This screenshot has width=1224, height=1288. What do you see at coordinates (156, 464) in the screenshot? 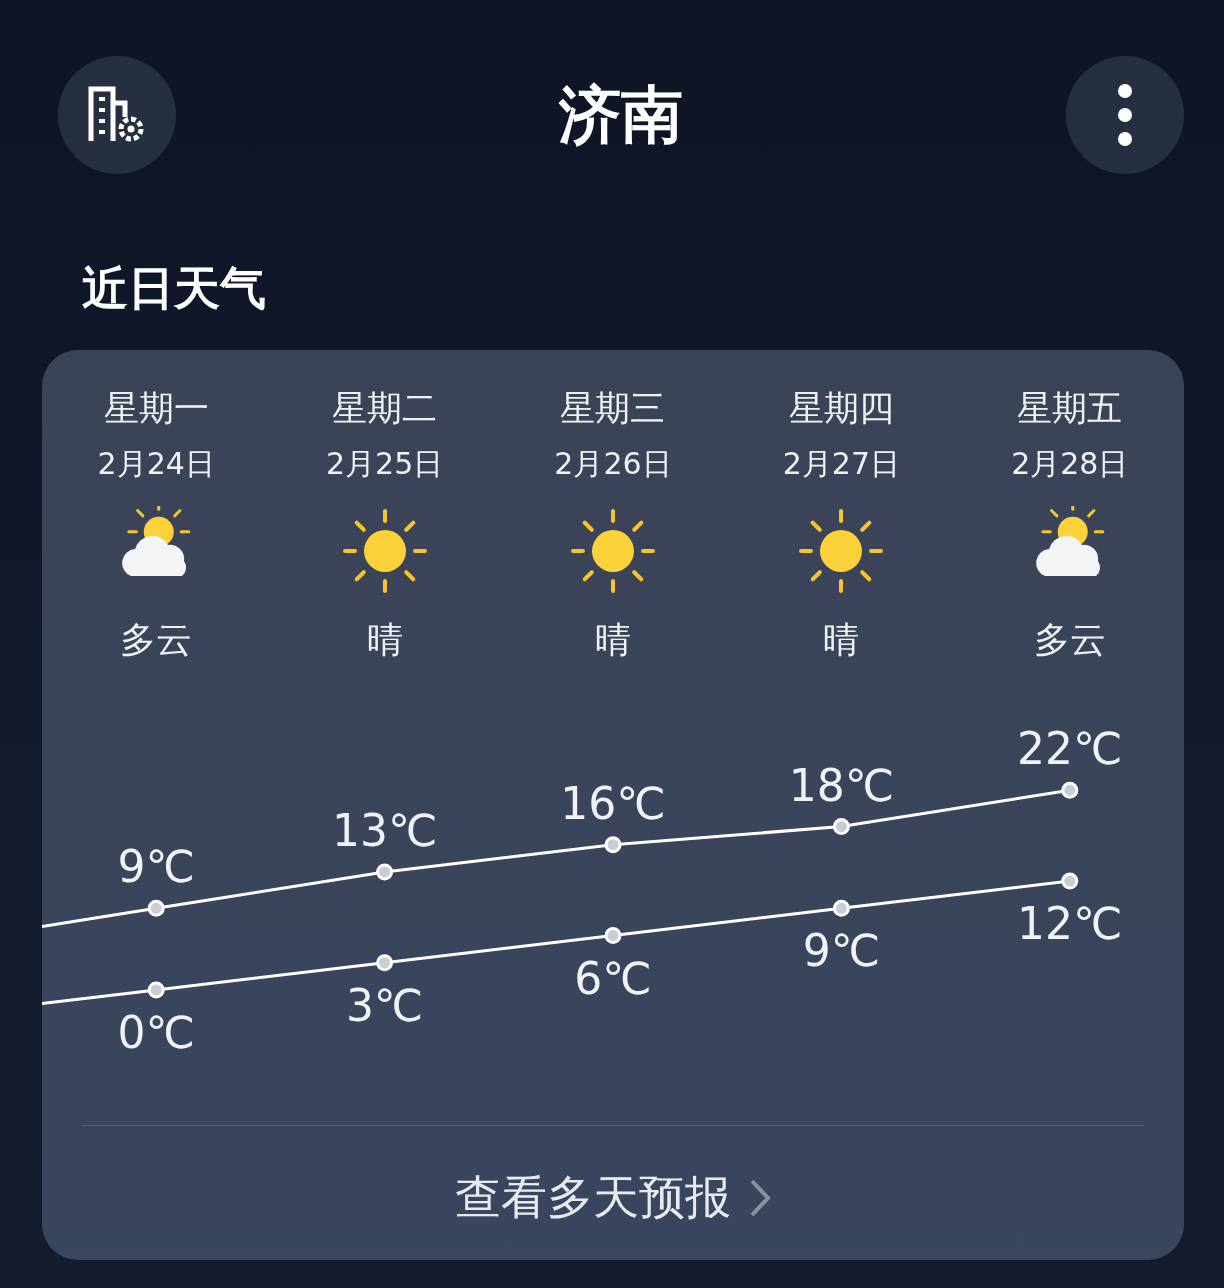
I see `date-label: 2月24日` at bounding box center [156, 464].